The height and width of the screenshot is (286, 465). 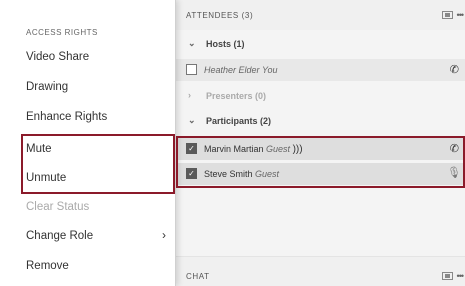 I want to click on group-presenters-label: Presenters (0), so click(x=236, y=96).